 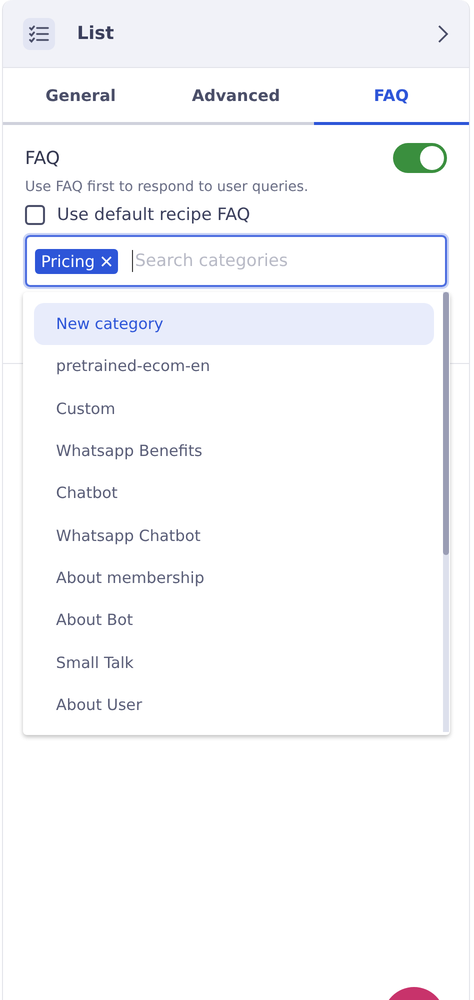 What do you see at coordinates (234, 620) in the screenshot?
I see `menu-item: About Bot` at bounding box center [234, 620].